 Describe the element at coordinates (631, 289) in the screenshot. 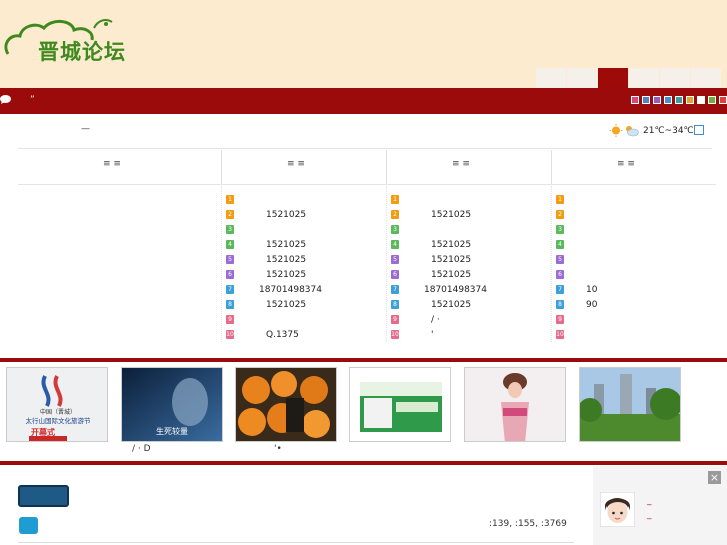

I see `list-item: 7 10` at that location.